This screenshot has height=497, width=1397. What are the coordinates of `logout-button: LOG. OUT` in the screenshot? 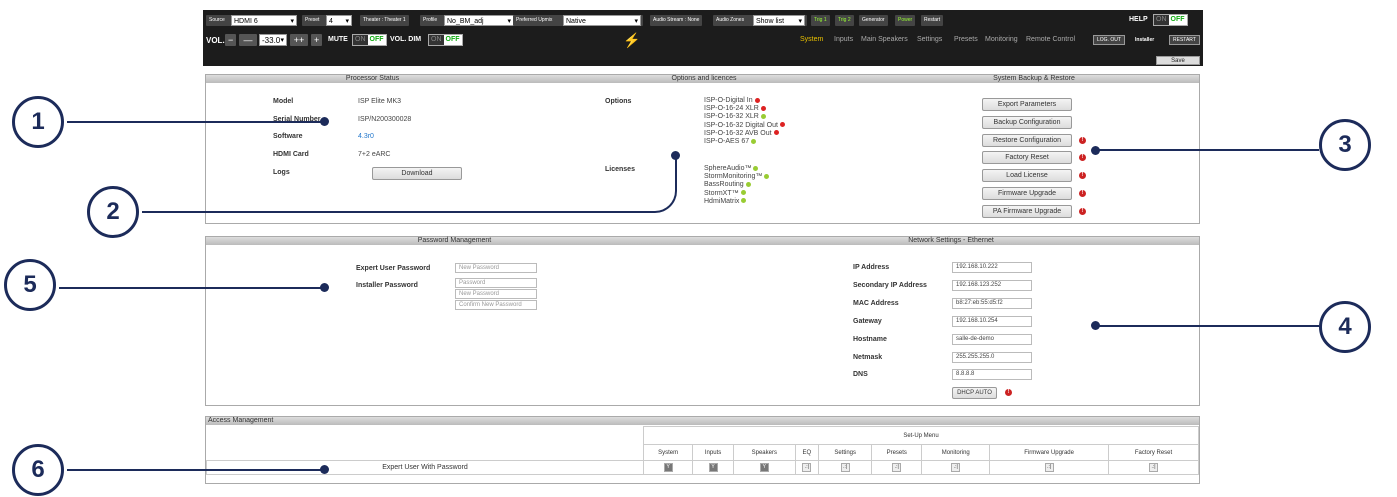 It's located at (1109, 40).